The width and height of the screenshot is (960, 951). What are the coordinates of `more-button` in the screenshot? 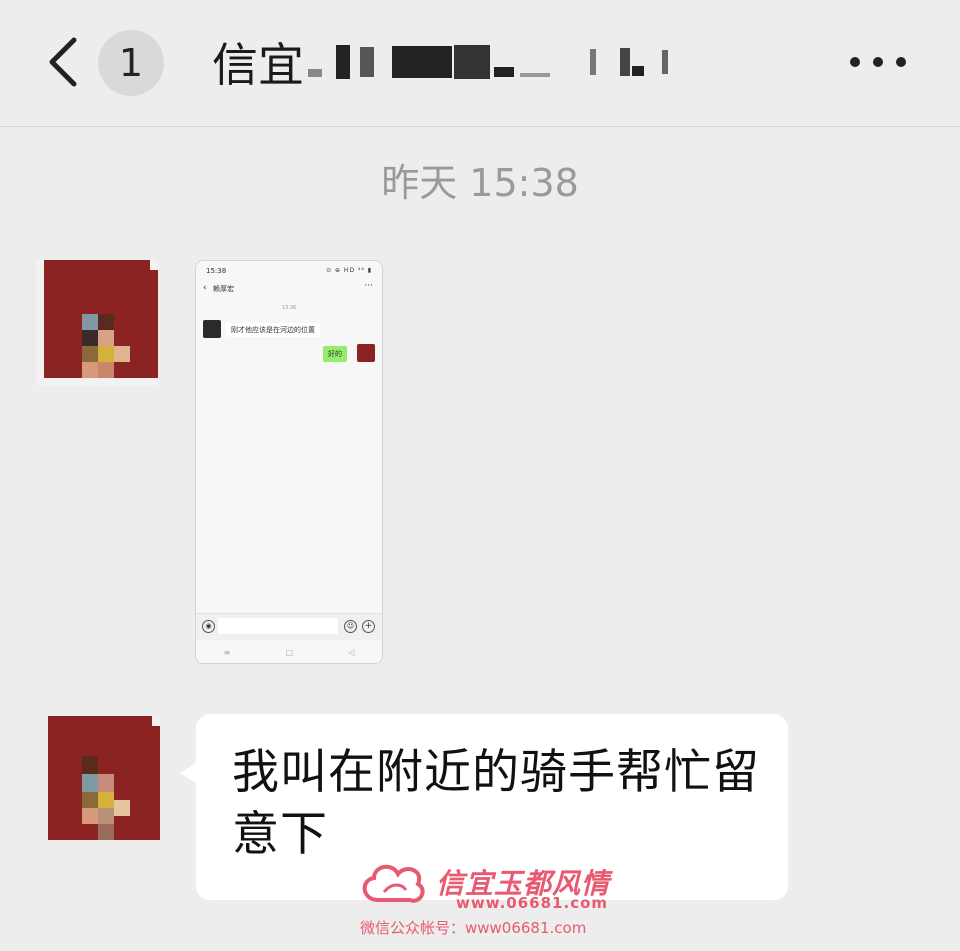 It's located at (878, 62).